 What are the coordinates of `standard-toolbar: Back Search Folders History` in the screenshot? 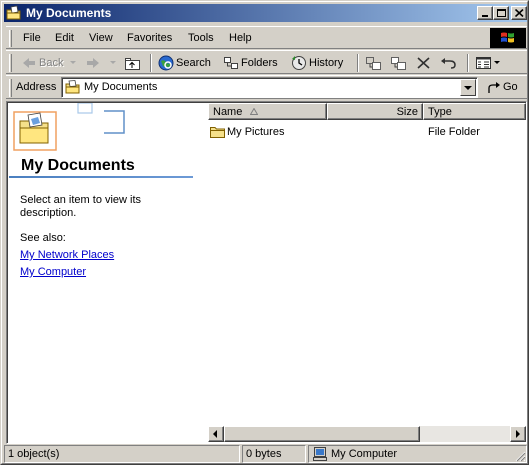 It's located at (266, 62).